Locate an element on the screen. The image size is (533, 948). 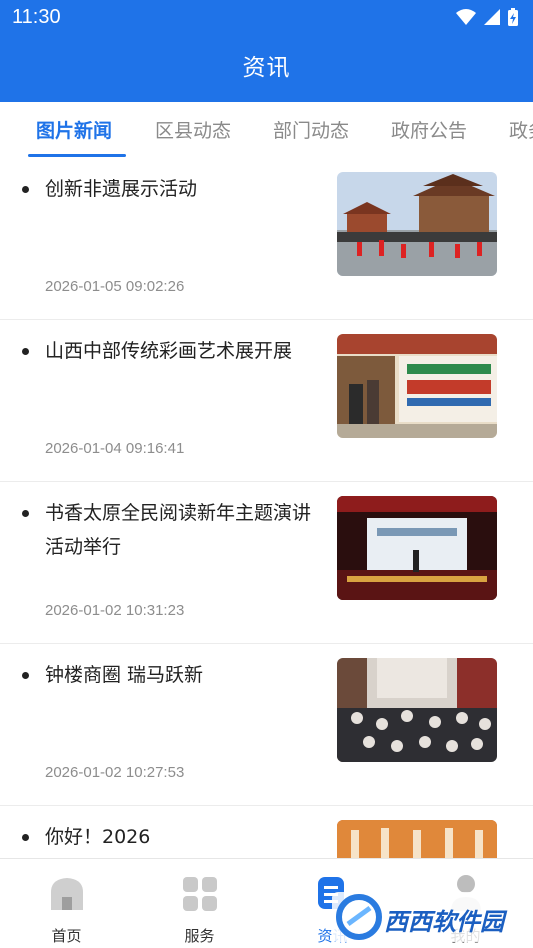
grid-icon is located at coordinates (199, 894).